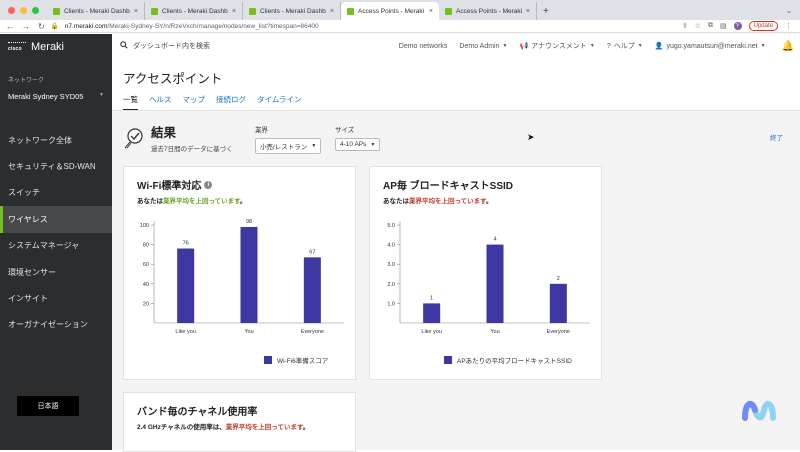 The width and height of the screenshot is (800, 452). I want to click on sidebar-item-organization: オーガナイゼーション, so click(56, 325).